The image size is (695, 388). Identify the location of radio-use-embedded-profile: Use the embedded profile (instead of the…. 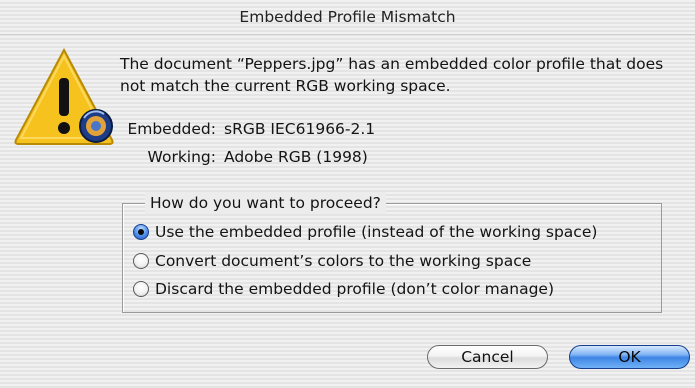
(365, 232).